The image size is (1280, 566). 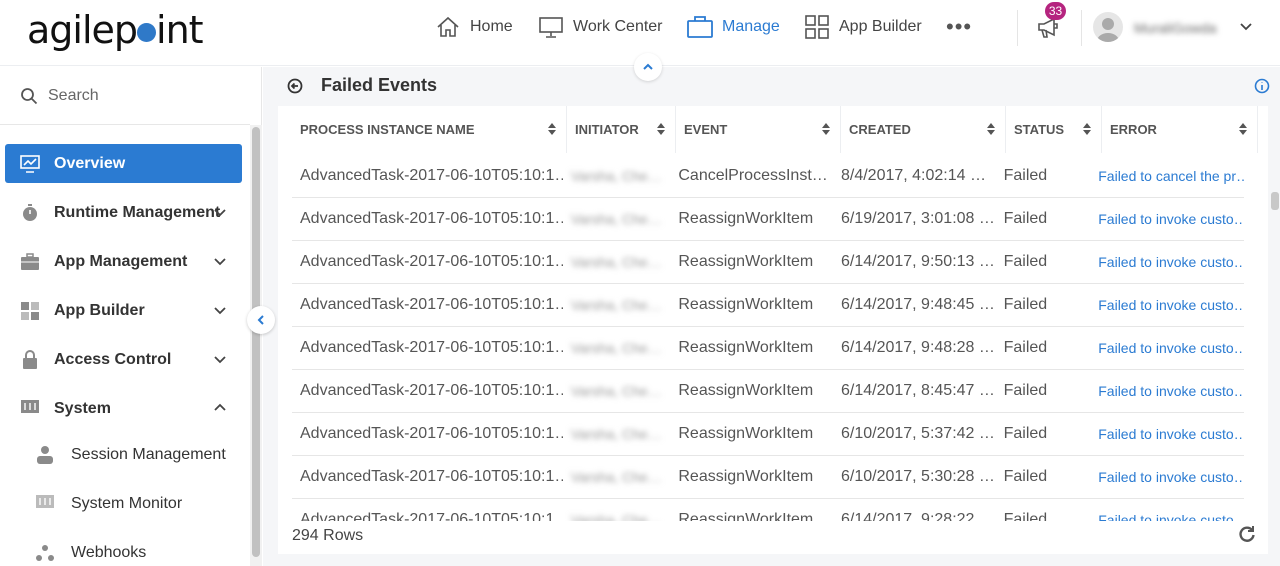 What do you see at coordinates (30, 310) in the screenshot?
I see `app-grid-icon` at bounding box center [30, 310].